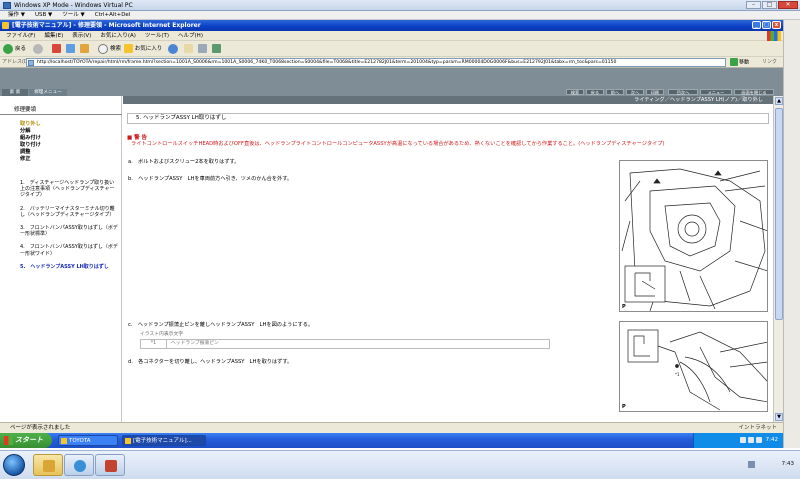 Image resolution: width=800 pixels, height=479 pixels. What do you see at coordinates (190, 35) in the screenshot?
I see `menu-help: ヘルプ(H)` at bounding box center [190, 35].